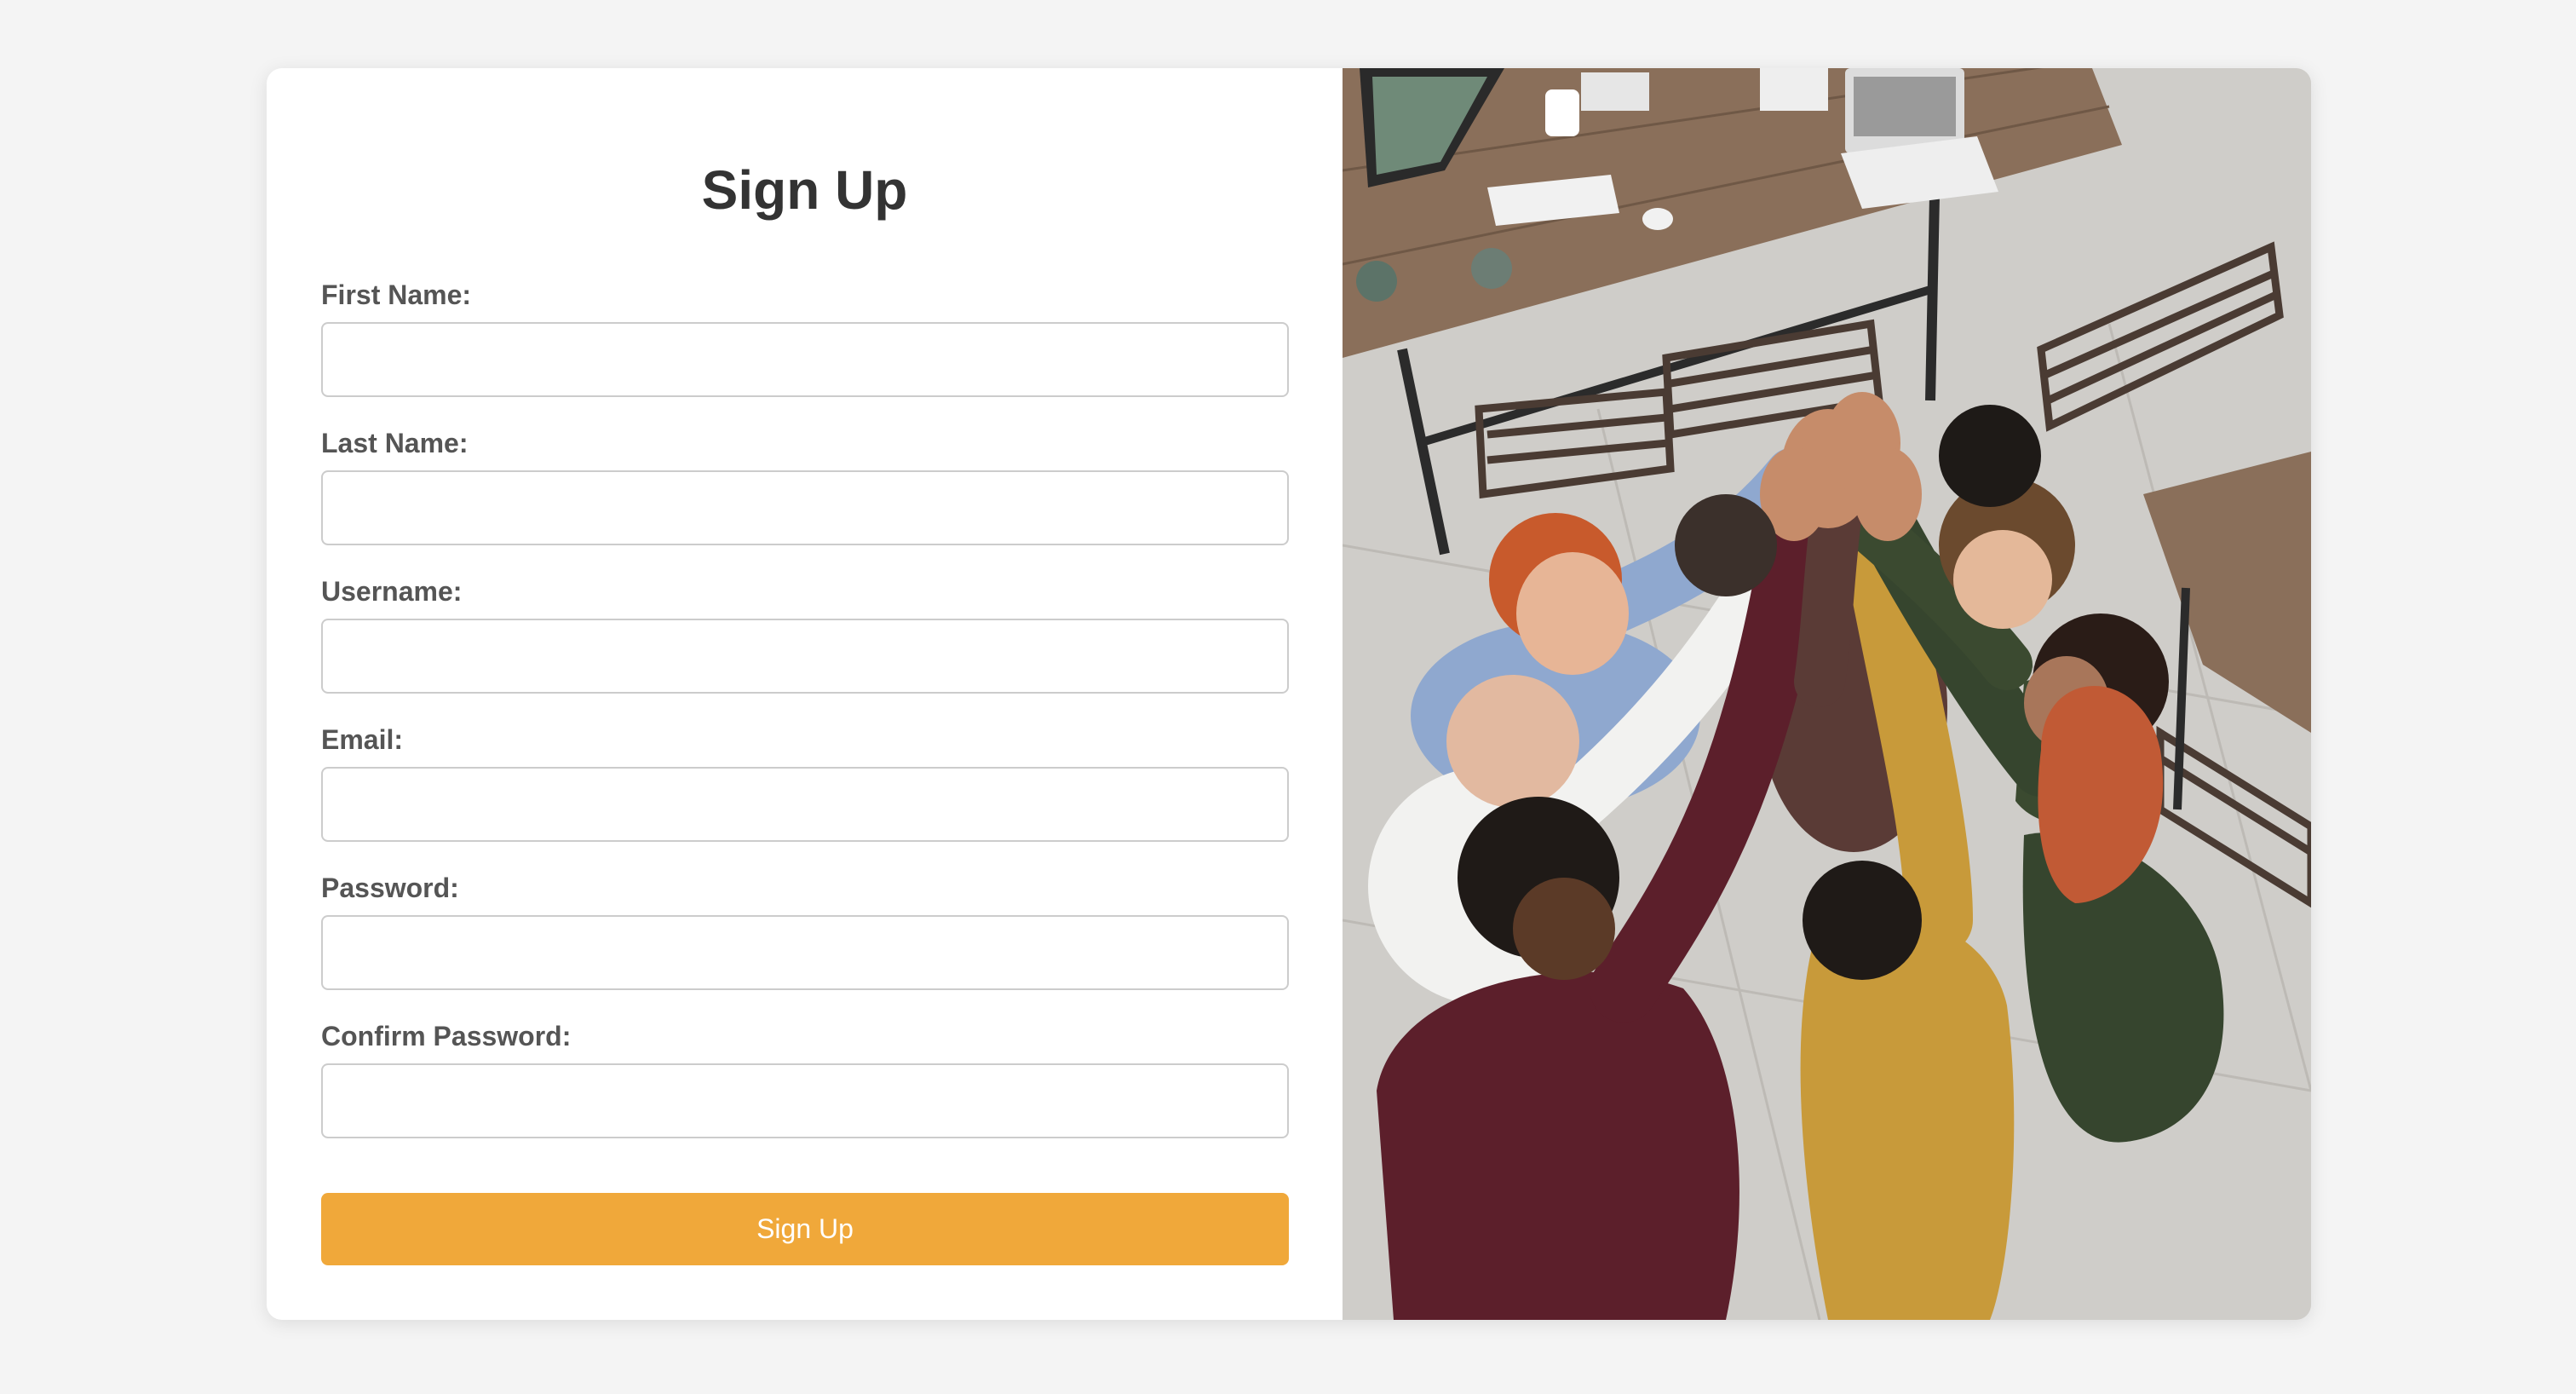 The image size is (2576, 1394). What do you see at coordinates (805, 1229) in the screenshot?
I see `signup-button: Sign Up` at bounding box center [805, 1229].